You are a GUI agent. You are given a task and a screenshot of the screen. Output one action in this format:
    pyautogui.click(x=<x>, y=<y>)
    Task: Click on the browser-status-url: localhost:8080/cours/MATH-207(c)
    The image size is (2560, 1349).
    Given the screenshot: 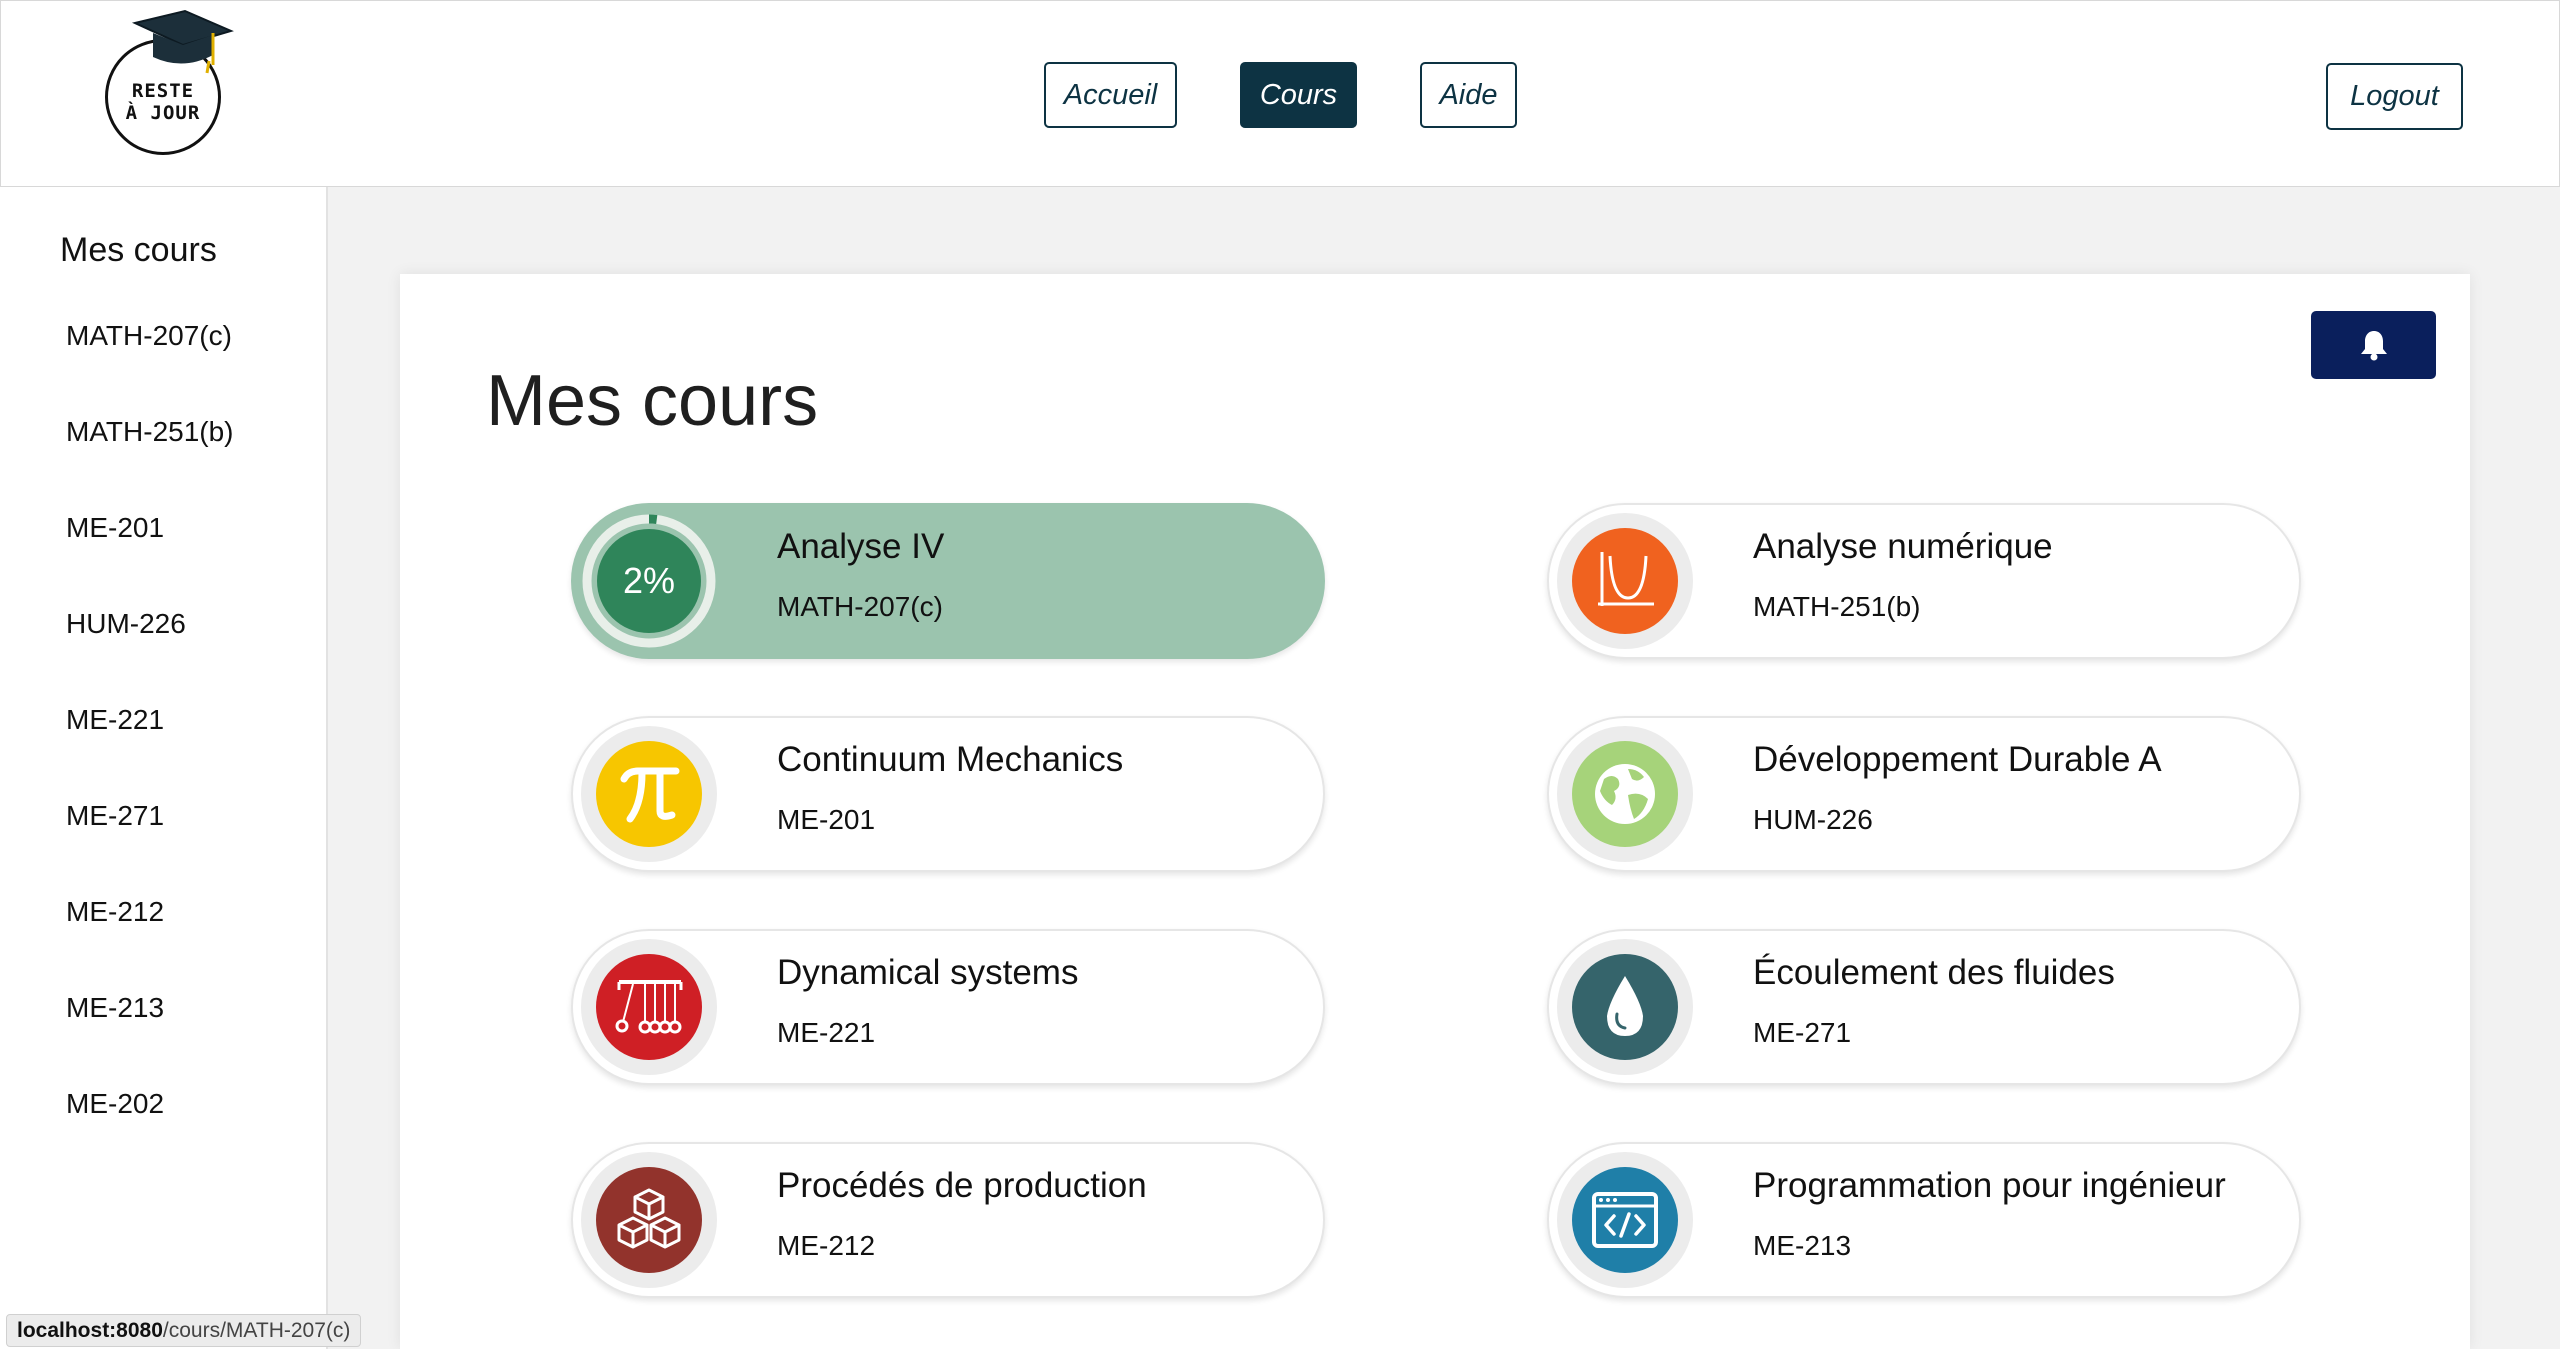 What is the action you would take?
    pyautogui.click(x=184, y=1330)
    